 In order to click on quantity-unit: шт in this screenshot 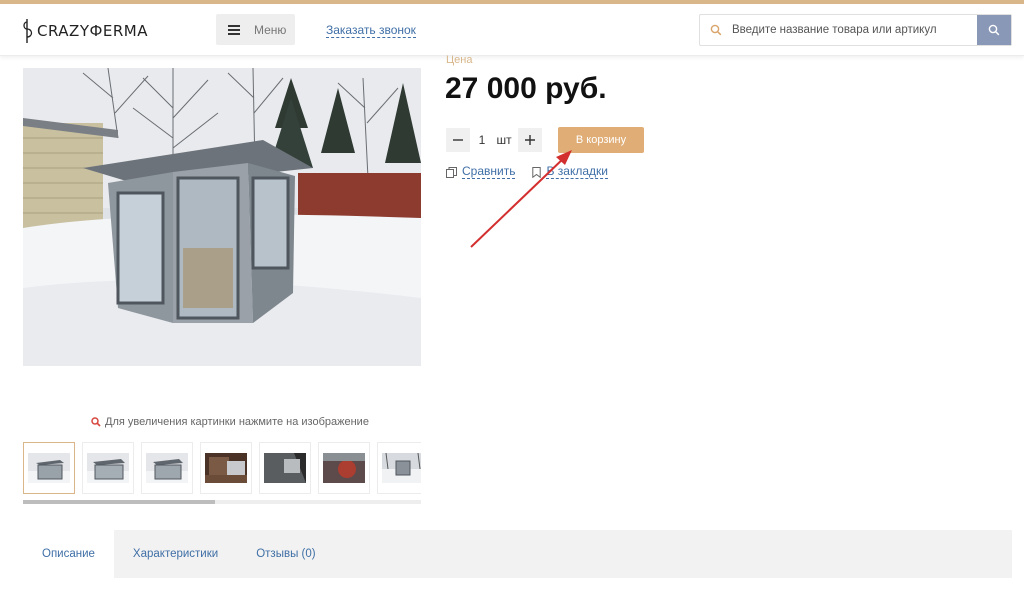, I will do `click(504, 140)`.